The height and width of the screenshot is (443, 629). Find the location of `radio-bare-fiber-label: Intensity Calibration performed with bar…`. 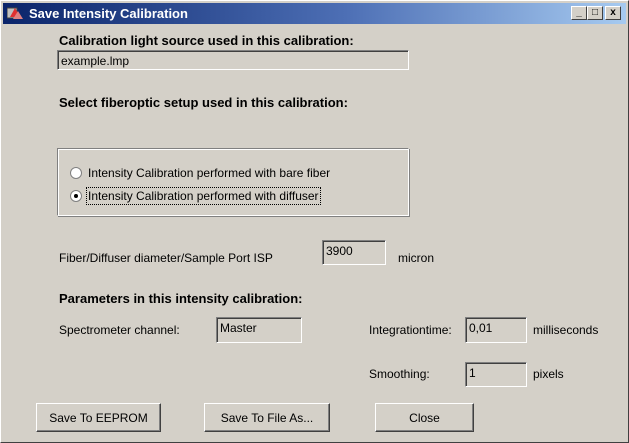

radio-bare-fiber-label: Intensity Calibration performed with bar… is located at coordinates (209, 173).